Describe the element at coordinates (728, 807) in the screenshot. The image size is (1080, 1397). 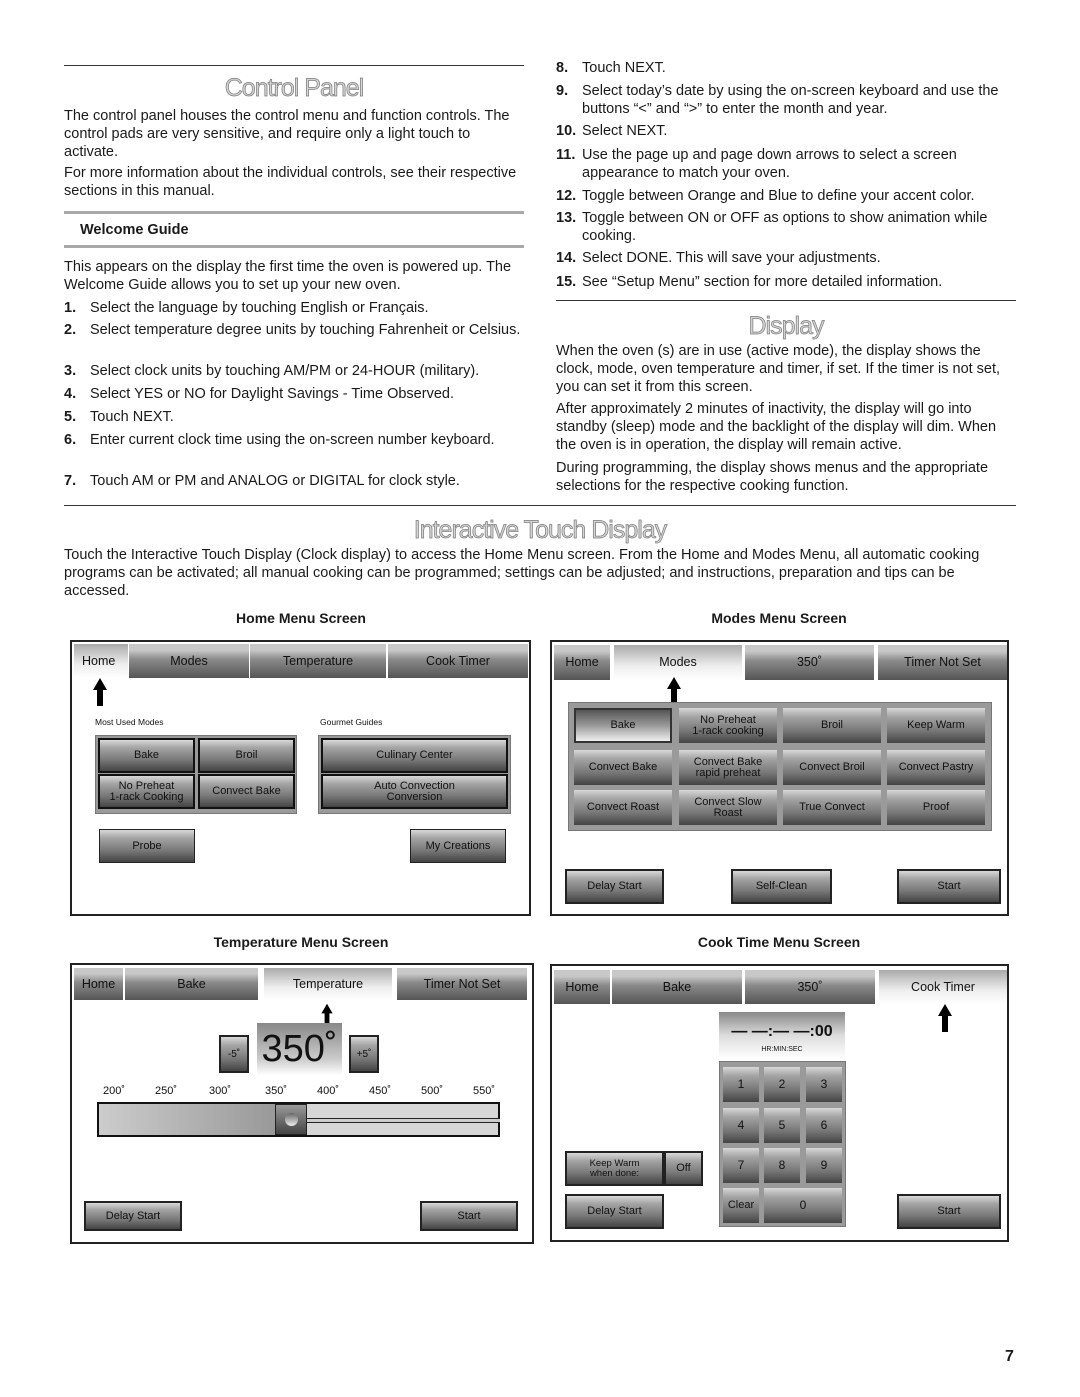
I see `mode-button: Convect Slow Roast` at that location.